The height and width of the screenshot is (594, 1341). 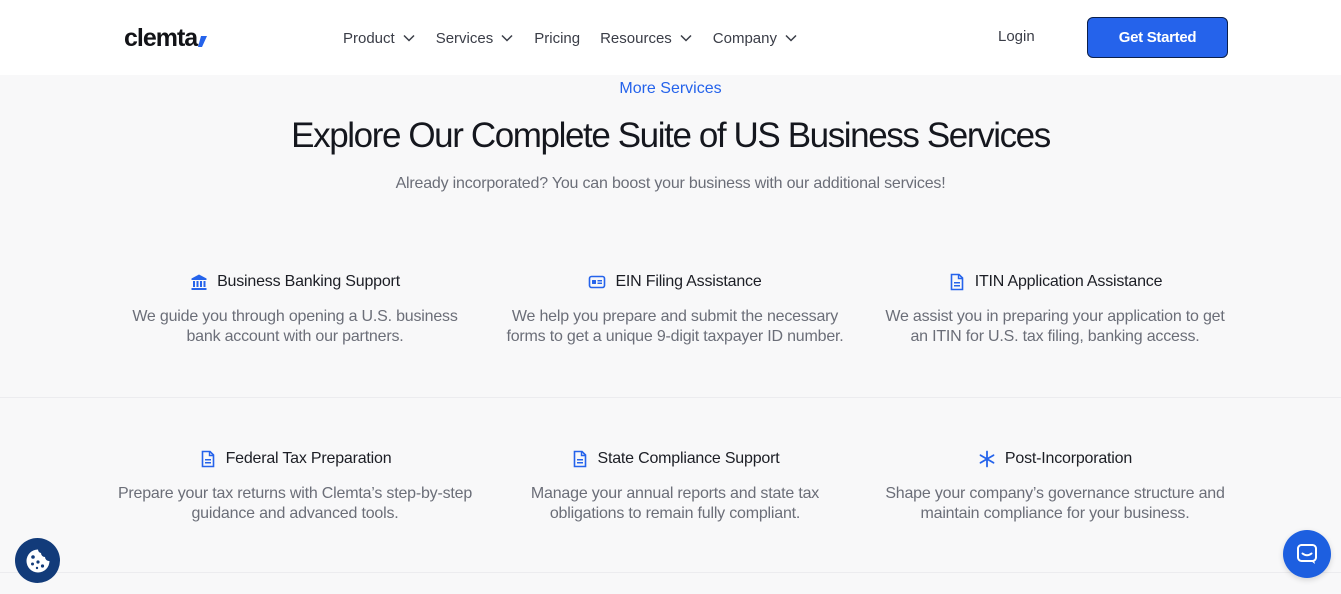 What do you see at coordinates (744, 38) in the screenshot?
I see `menu-item-label: Company` at bounding box center [744, 38].